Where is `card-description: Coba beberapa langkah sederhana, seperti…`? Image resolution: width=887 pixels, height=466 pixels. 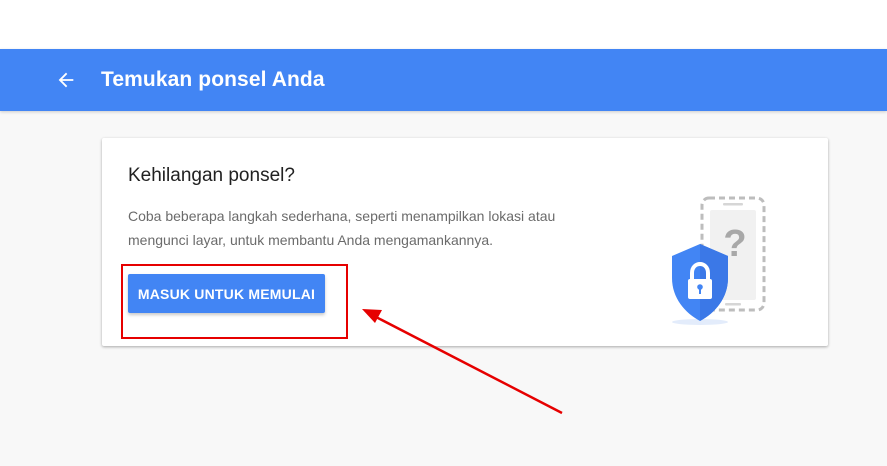 card-description: Coba beberapa langkah sederhana, seperti… is located at coordinates (368, 228).